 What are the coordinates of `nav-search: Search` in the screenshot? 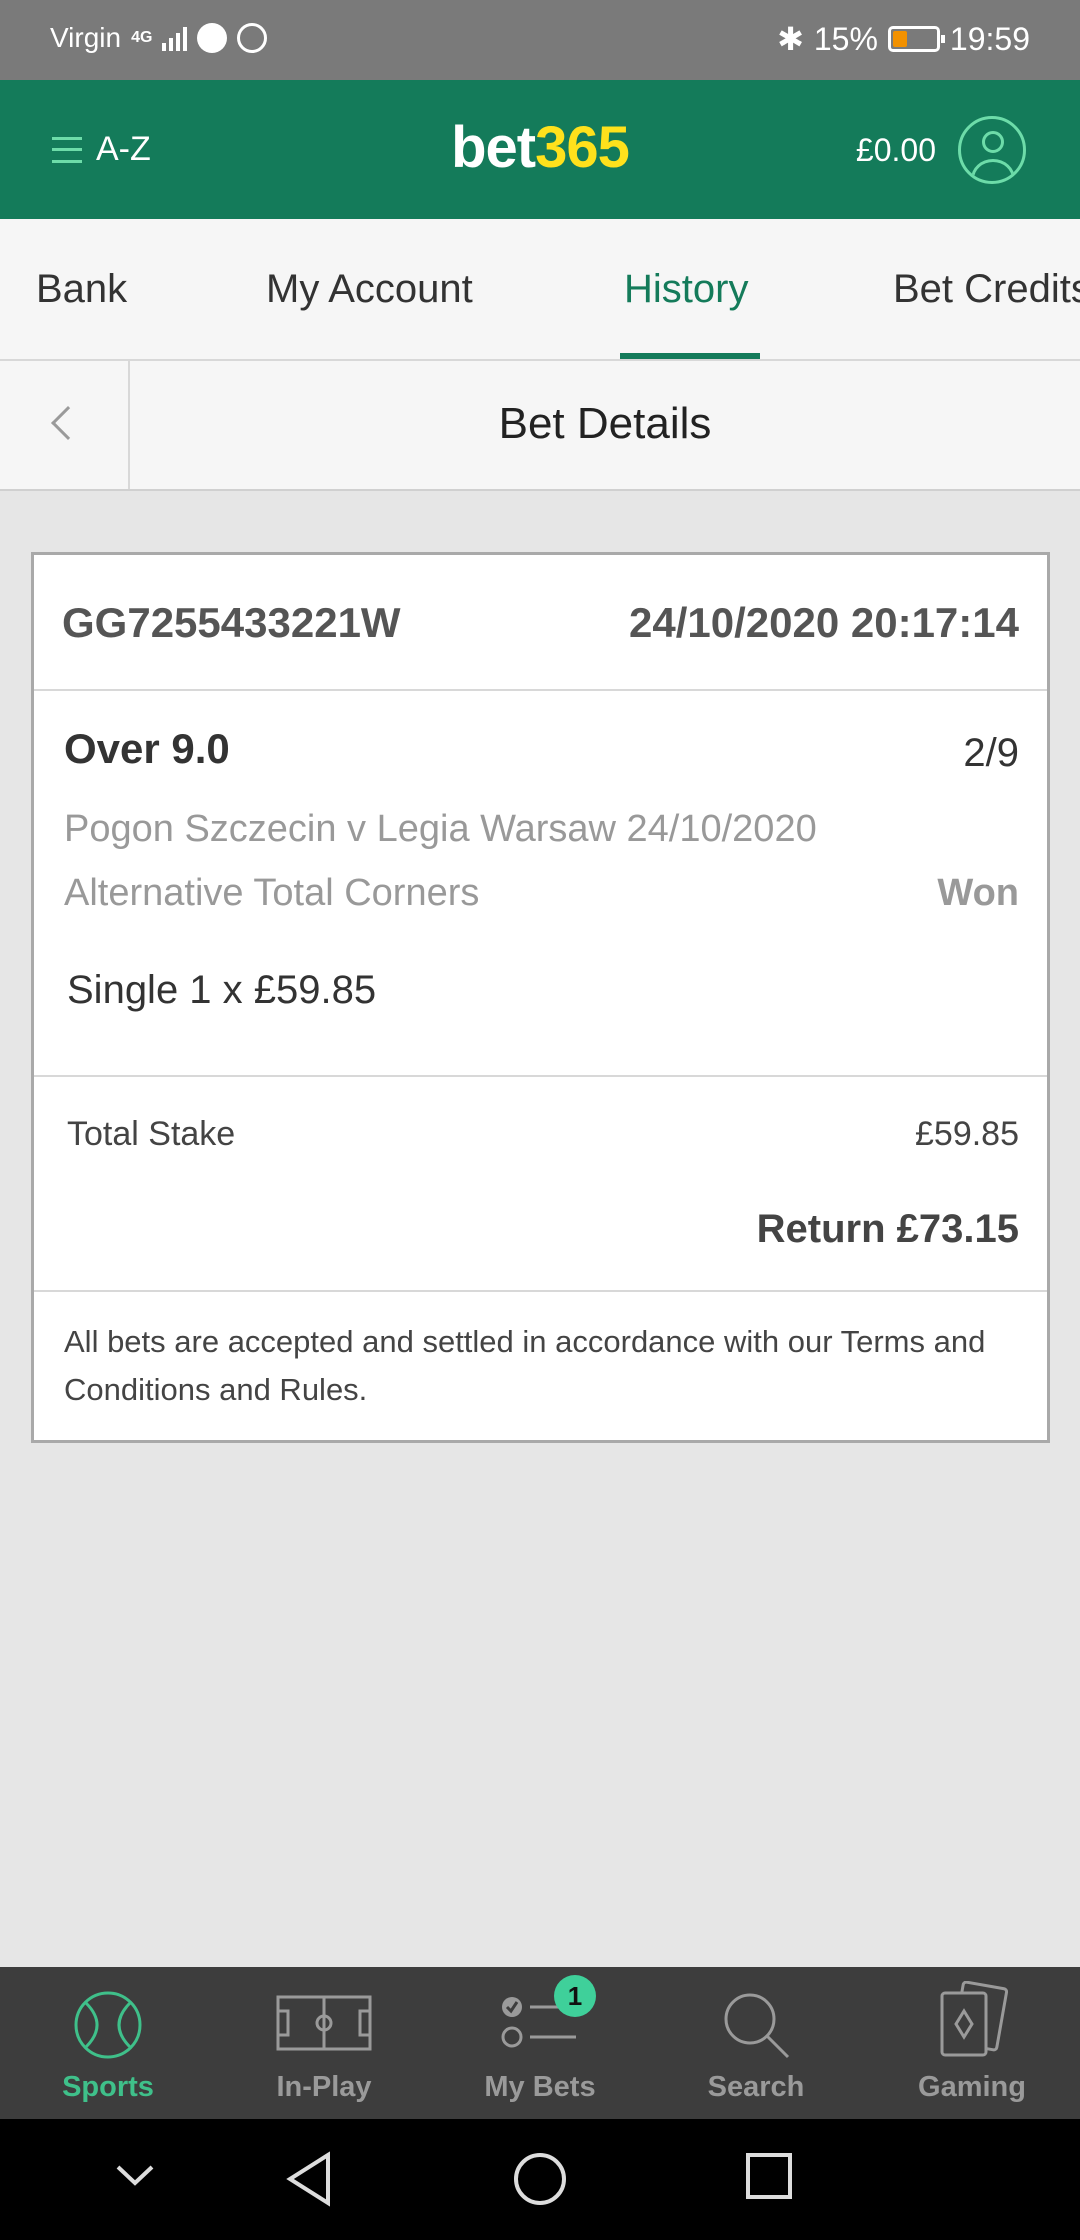 It's located at (756, 2043).